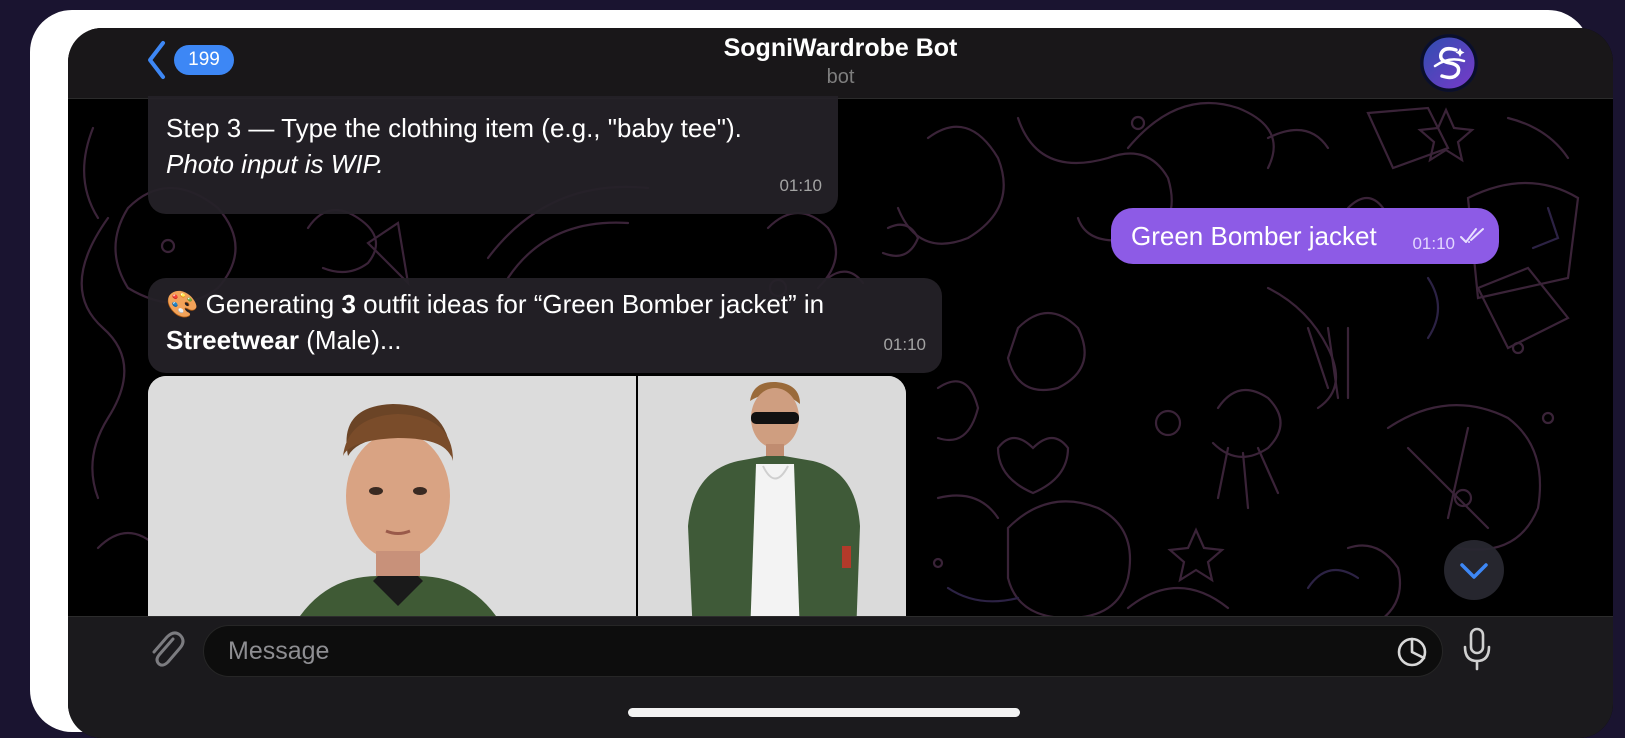 The image size is (1625, 738). What do you see at coordinates (823, 651) in the screenshot?
I see `message-input` at bounding box center [823, 651].